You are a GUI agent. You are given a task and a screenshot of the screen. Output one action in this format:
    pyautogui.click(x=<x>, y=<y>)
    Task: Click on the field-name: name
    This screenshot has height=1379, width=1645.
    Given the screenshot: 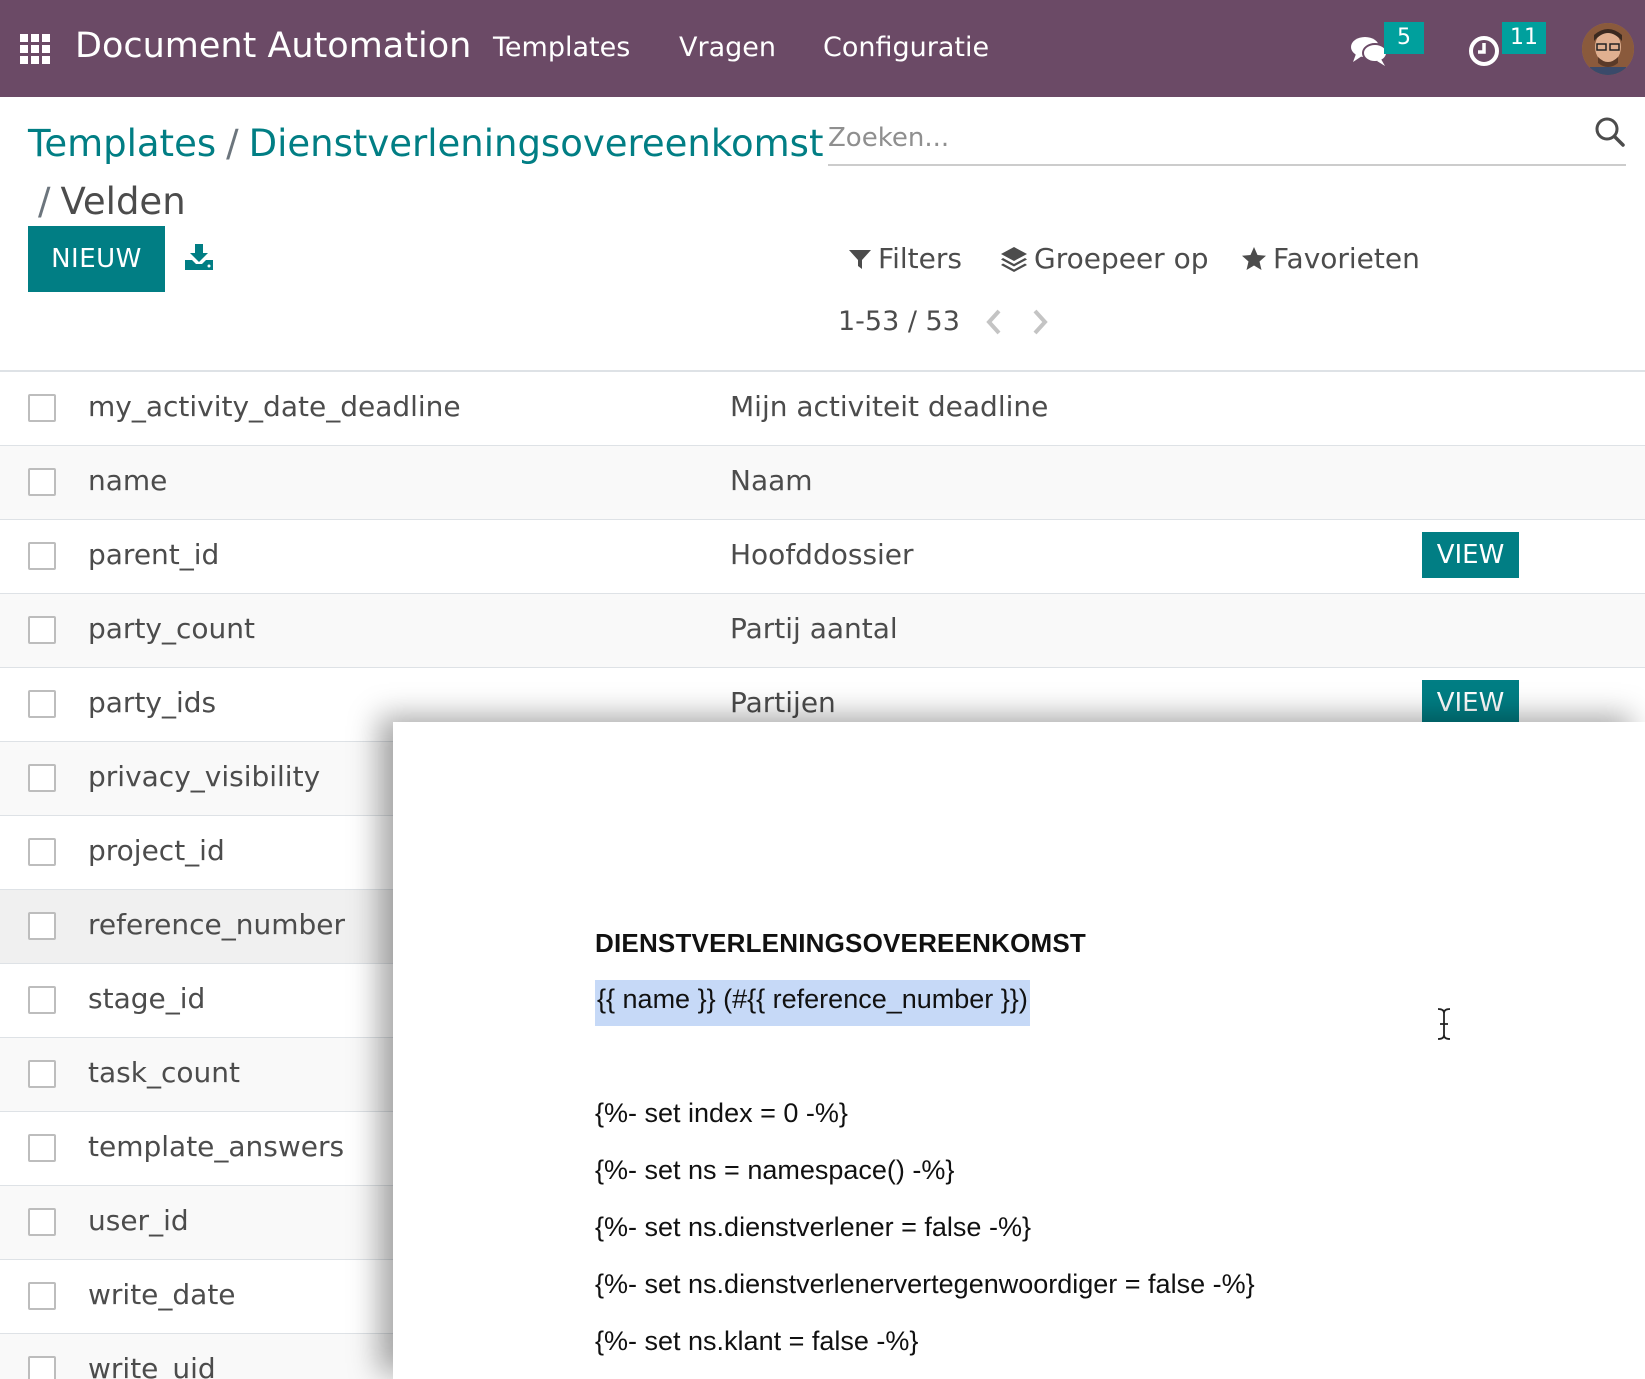 What is the action you would take?
    pyautogui.click(x=128, y=480)
    